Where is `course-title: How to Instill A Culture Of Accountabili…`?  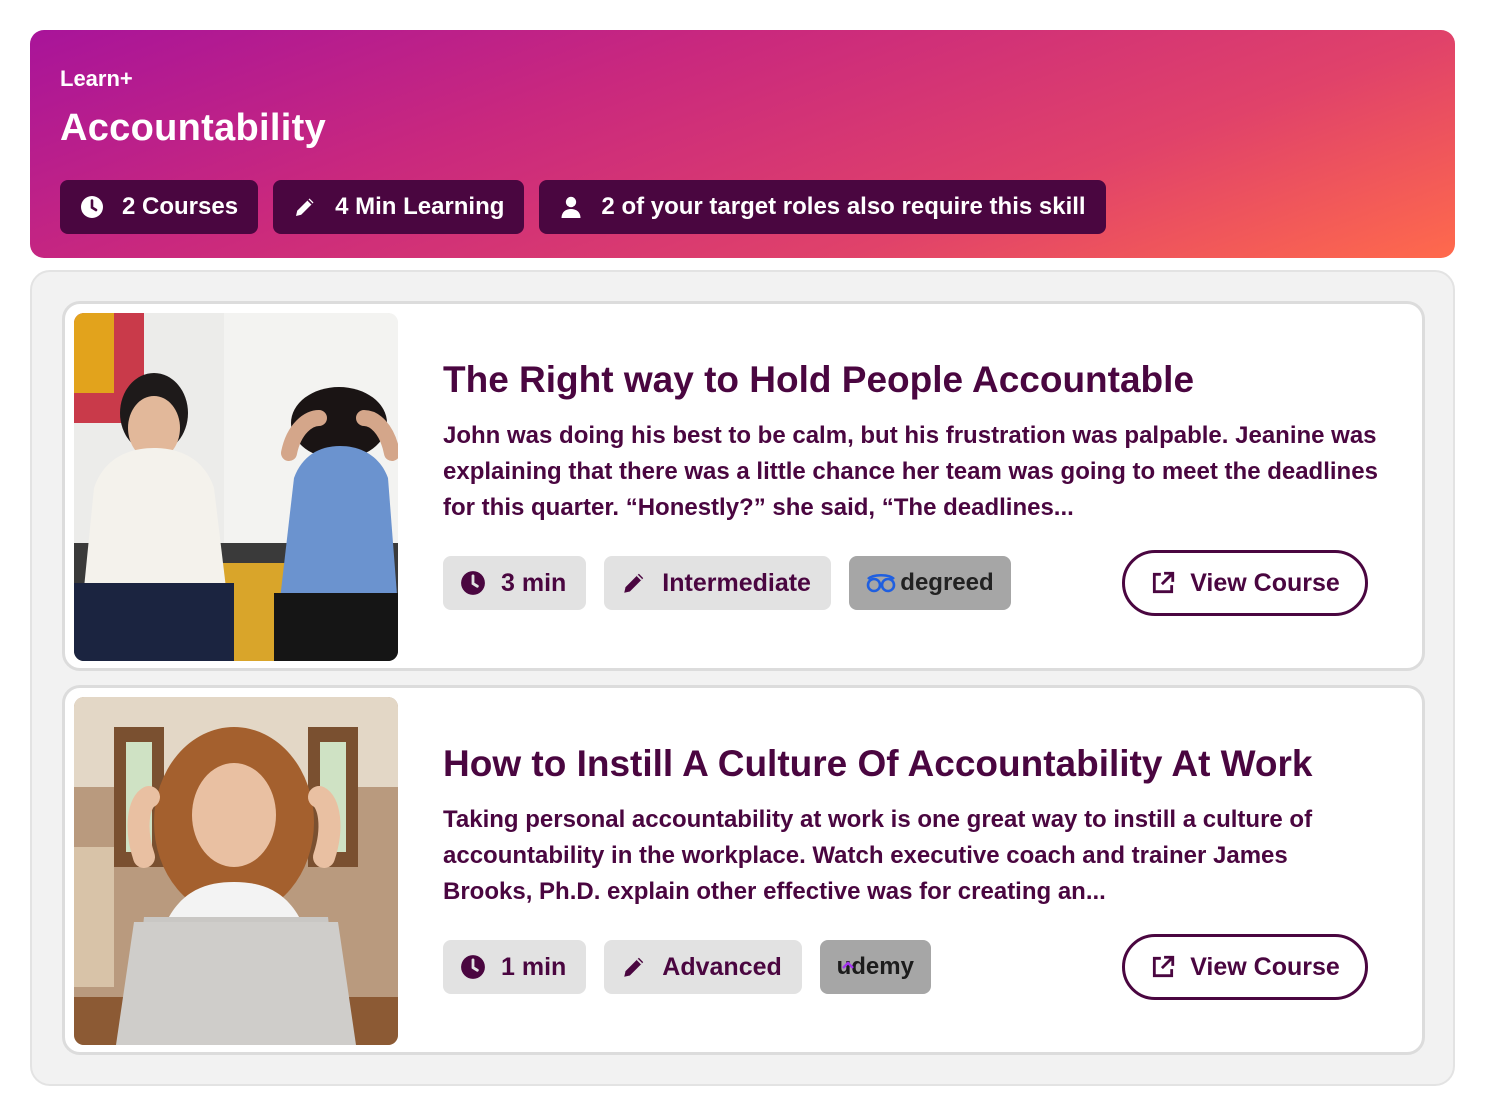
course-title: How to Instill A Culture Of Accountabili… is located at coordinates (878, 763).